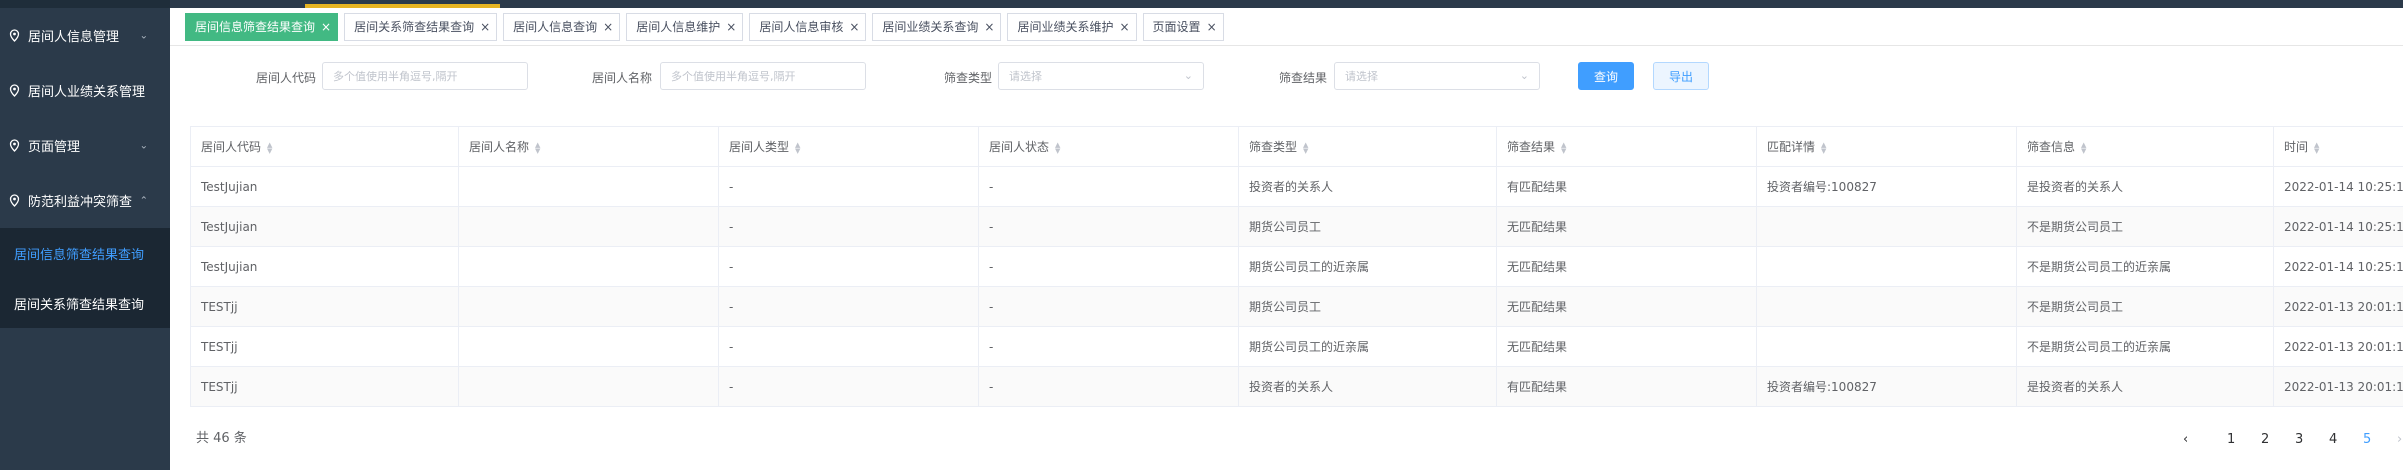 The height and width of the screenshot is (470, 2403). I want to click on column-header-label: 筛查信息, so click(2051, 147).